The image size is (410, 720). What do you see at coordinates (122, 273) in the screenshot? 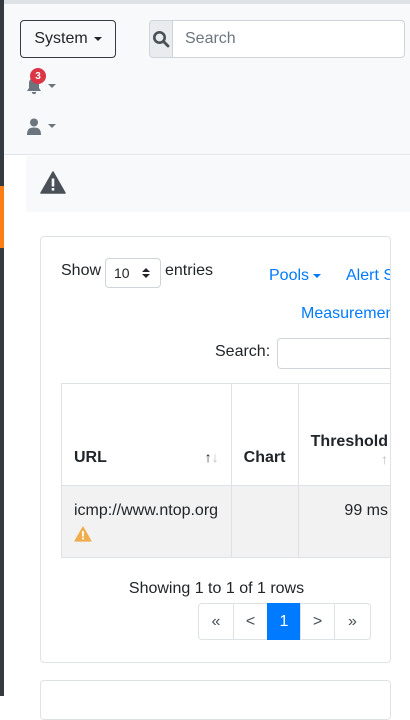
I see `page-size-value: 10` at bounding box center [122, 273].